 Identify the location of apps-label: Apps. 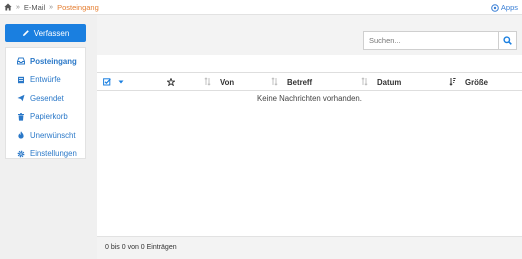
(509, 7).